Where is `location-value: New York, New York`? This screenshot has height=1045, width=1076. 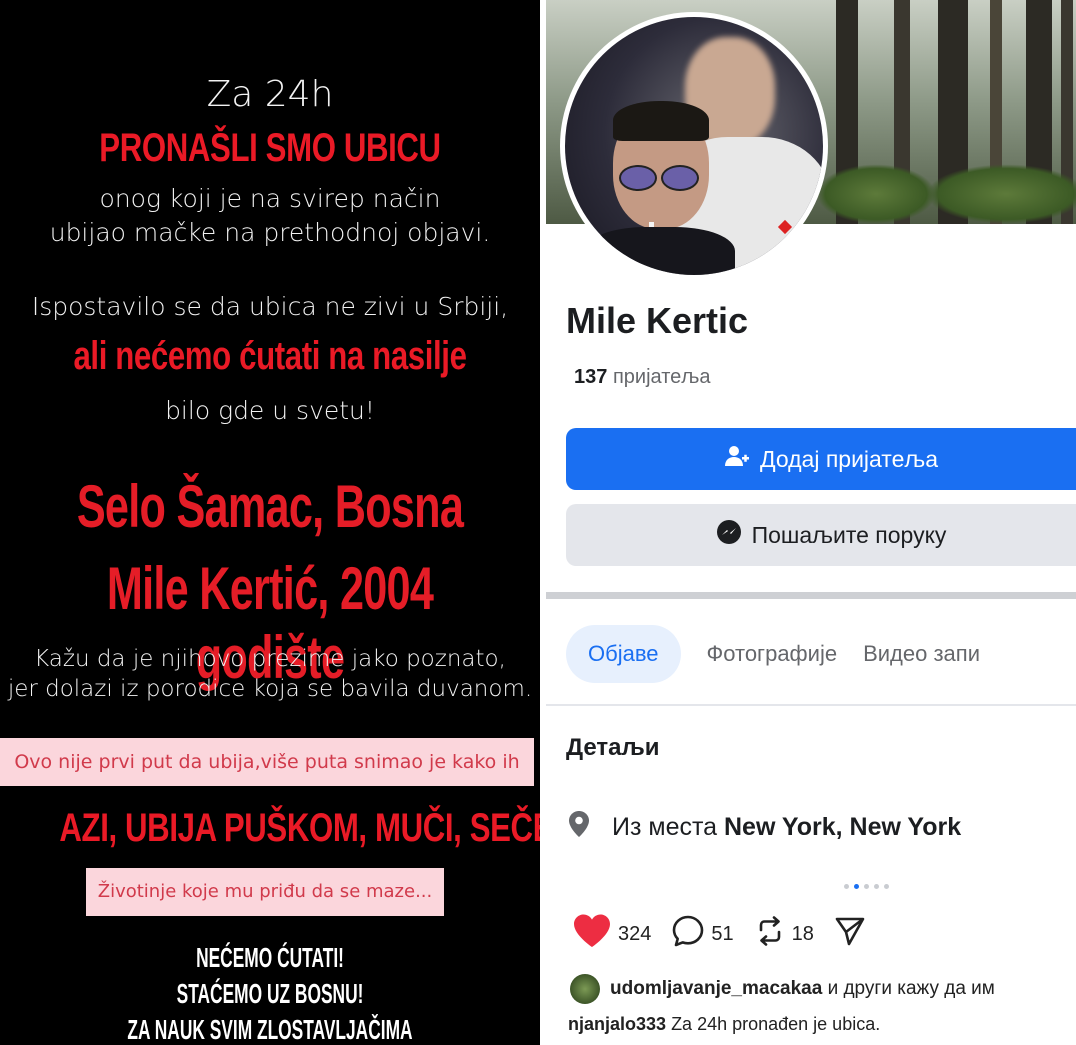
location-value: New York, New York is located at coordinates (843, 827).